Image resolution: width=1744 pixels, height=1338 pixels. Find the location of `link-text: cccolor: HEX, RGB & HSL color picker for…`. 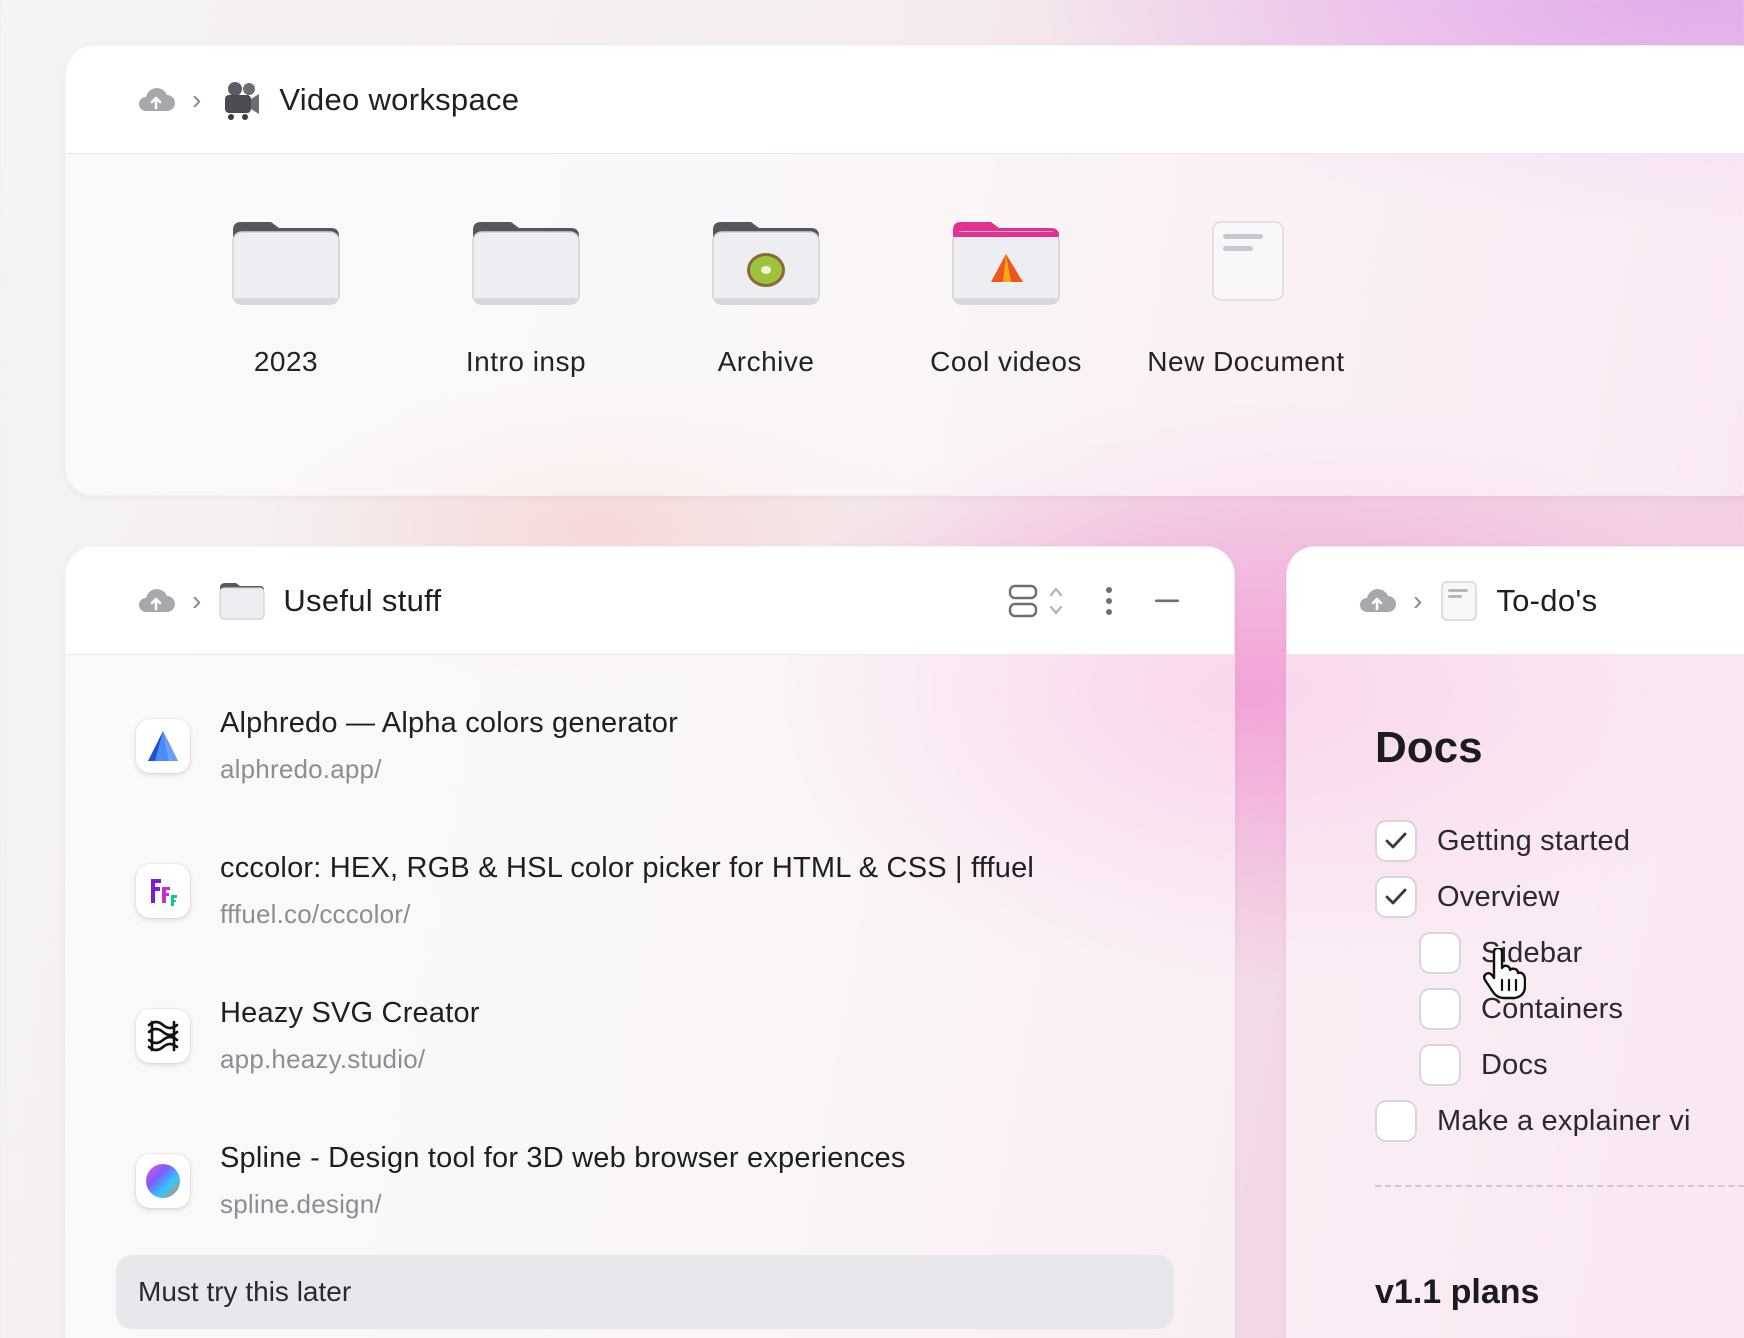

link-text: cccolor: HEX, RGB & HSL color picker for… is located at coordinates (627, 888).